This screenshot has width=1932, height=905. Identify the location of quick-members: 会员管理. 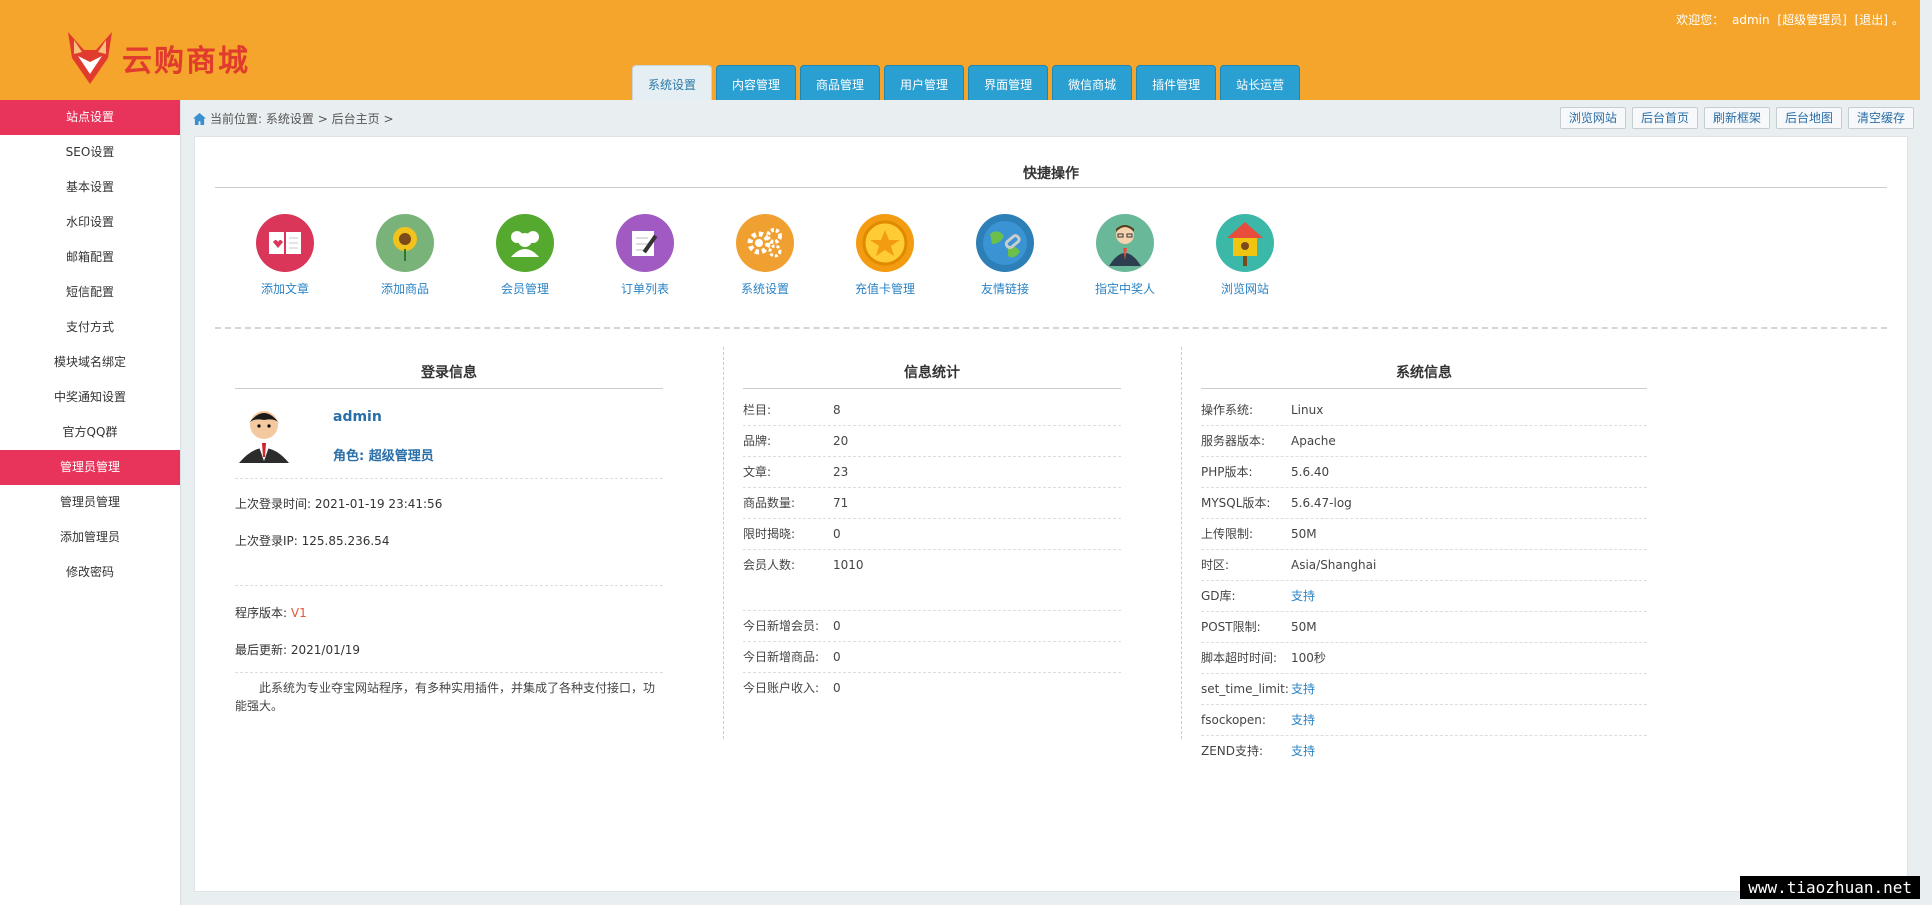
(525, 255).